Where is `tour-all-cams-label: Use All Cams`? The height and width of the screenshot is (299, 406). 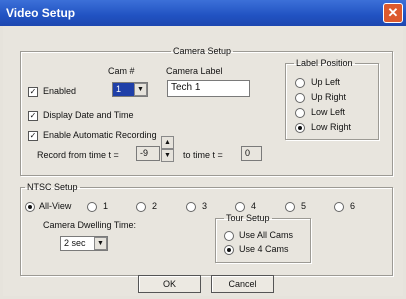
tour-all-cams-label: Use All Cams is located at coordinates (266, 235).